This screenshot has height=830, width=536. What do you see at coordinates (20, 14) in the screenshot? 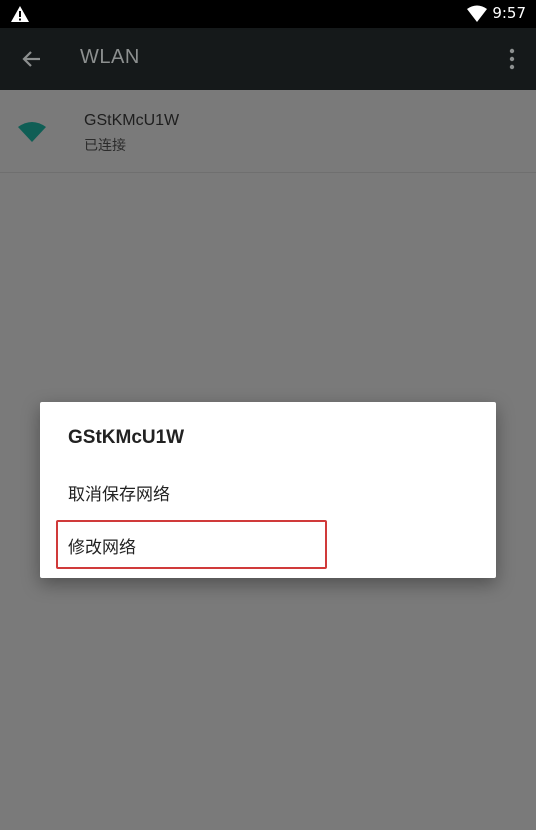
I see `warning-icon` at bounding box center [20, 14].